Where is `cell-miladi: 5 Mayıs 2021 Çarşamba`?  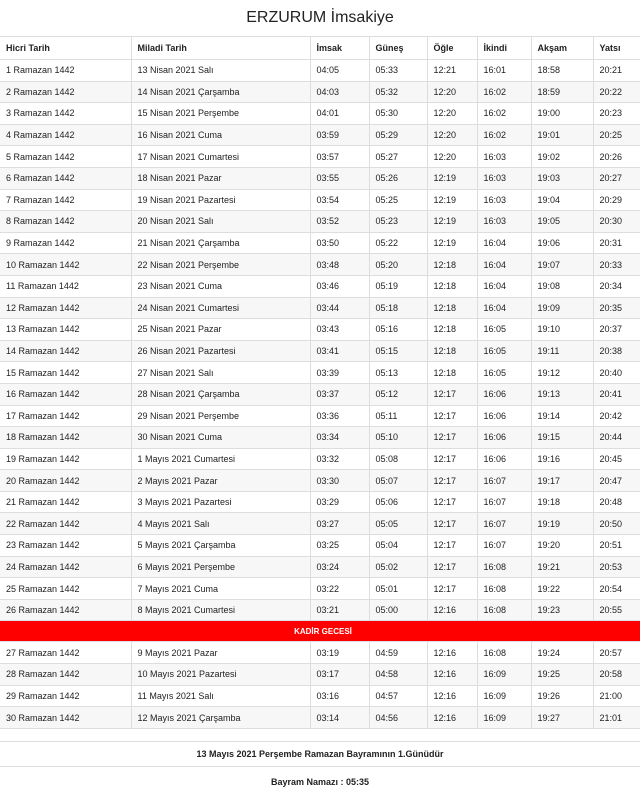 cell-miladi: 5 Mayıs 2021 Çarşamba is located at coordinates (221, 545).